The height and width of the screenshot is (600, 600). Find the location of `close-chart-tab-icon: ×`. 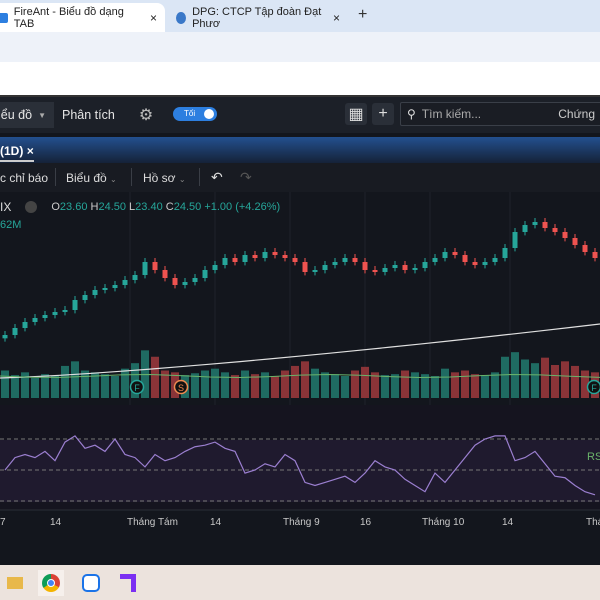

close-chart-tab-icon: × is located at coordinates (30, 151).